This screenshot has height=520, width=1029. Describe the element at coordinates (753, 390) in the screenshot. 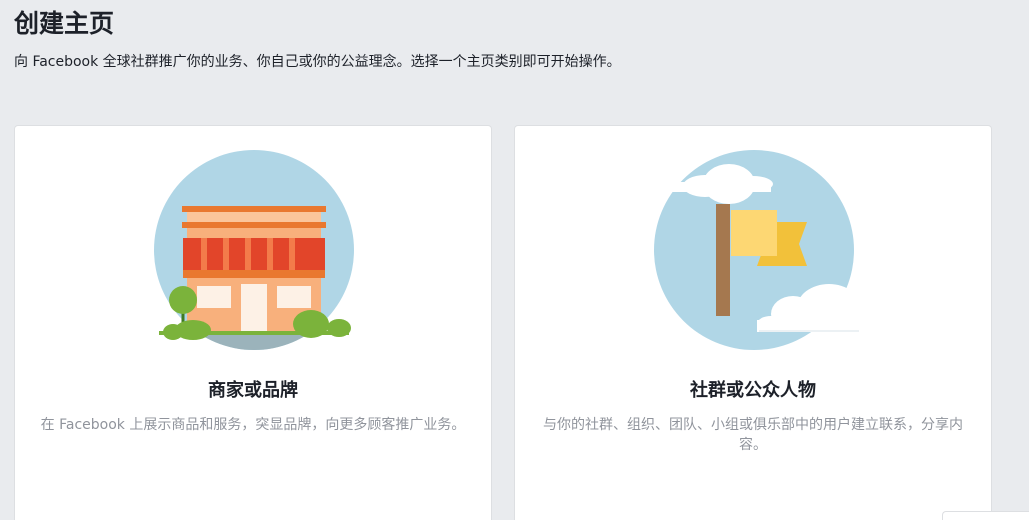

I see `card-heading: 社群或公众人物` at that location.